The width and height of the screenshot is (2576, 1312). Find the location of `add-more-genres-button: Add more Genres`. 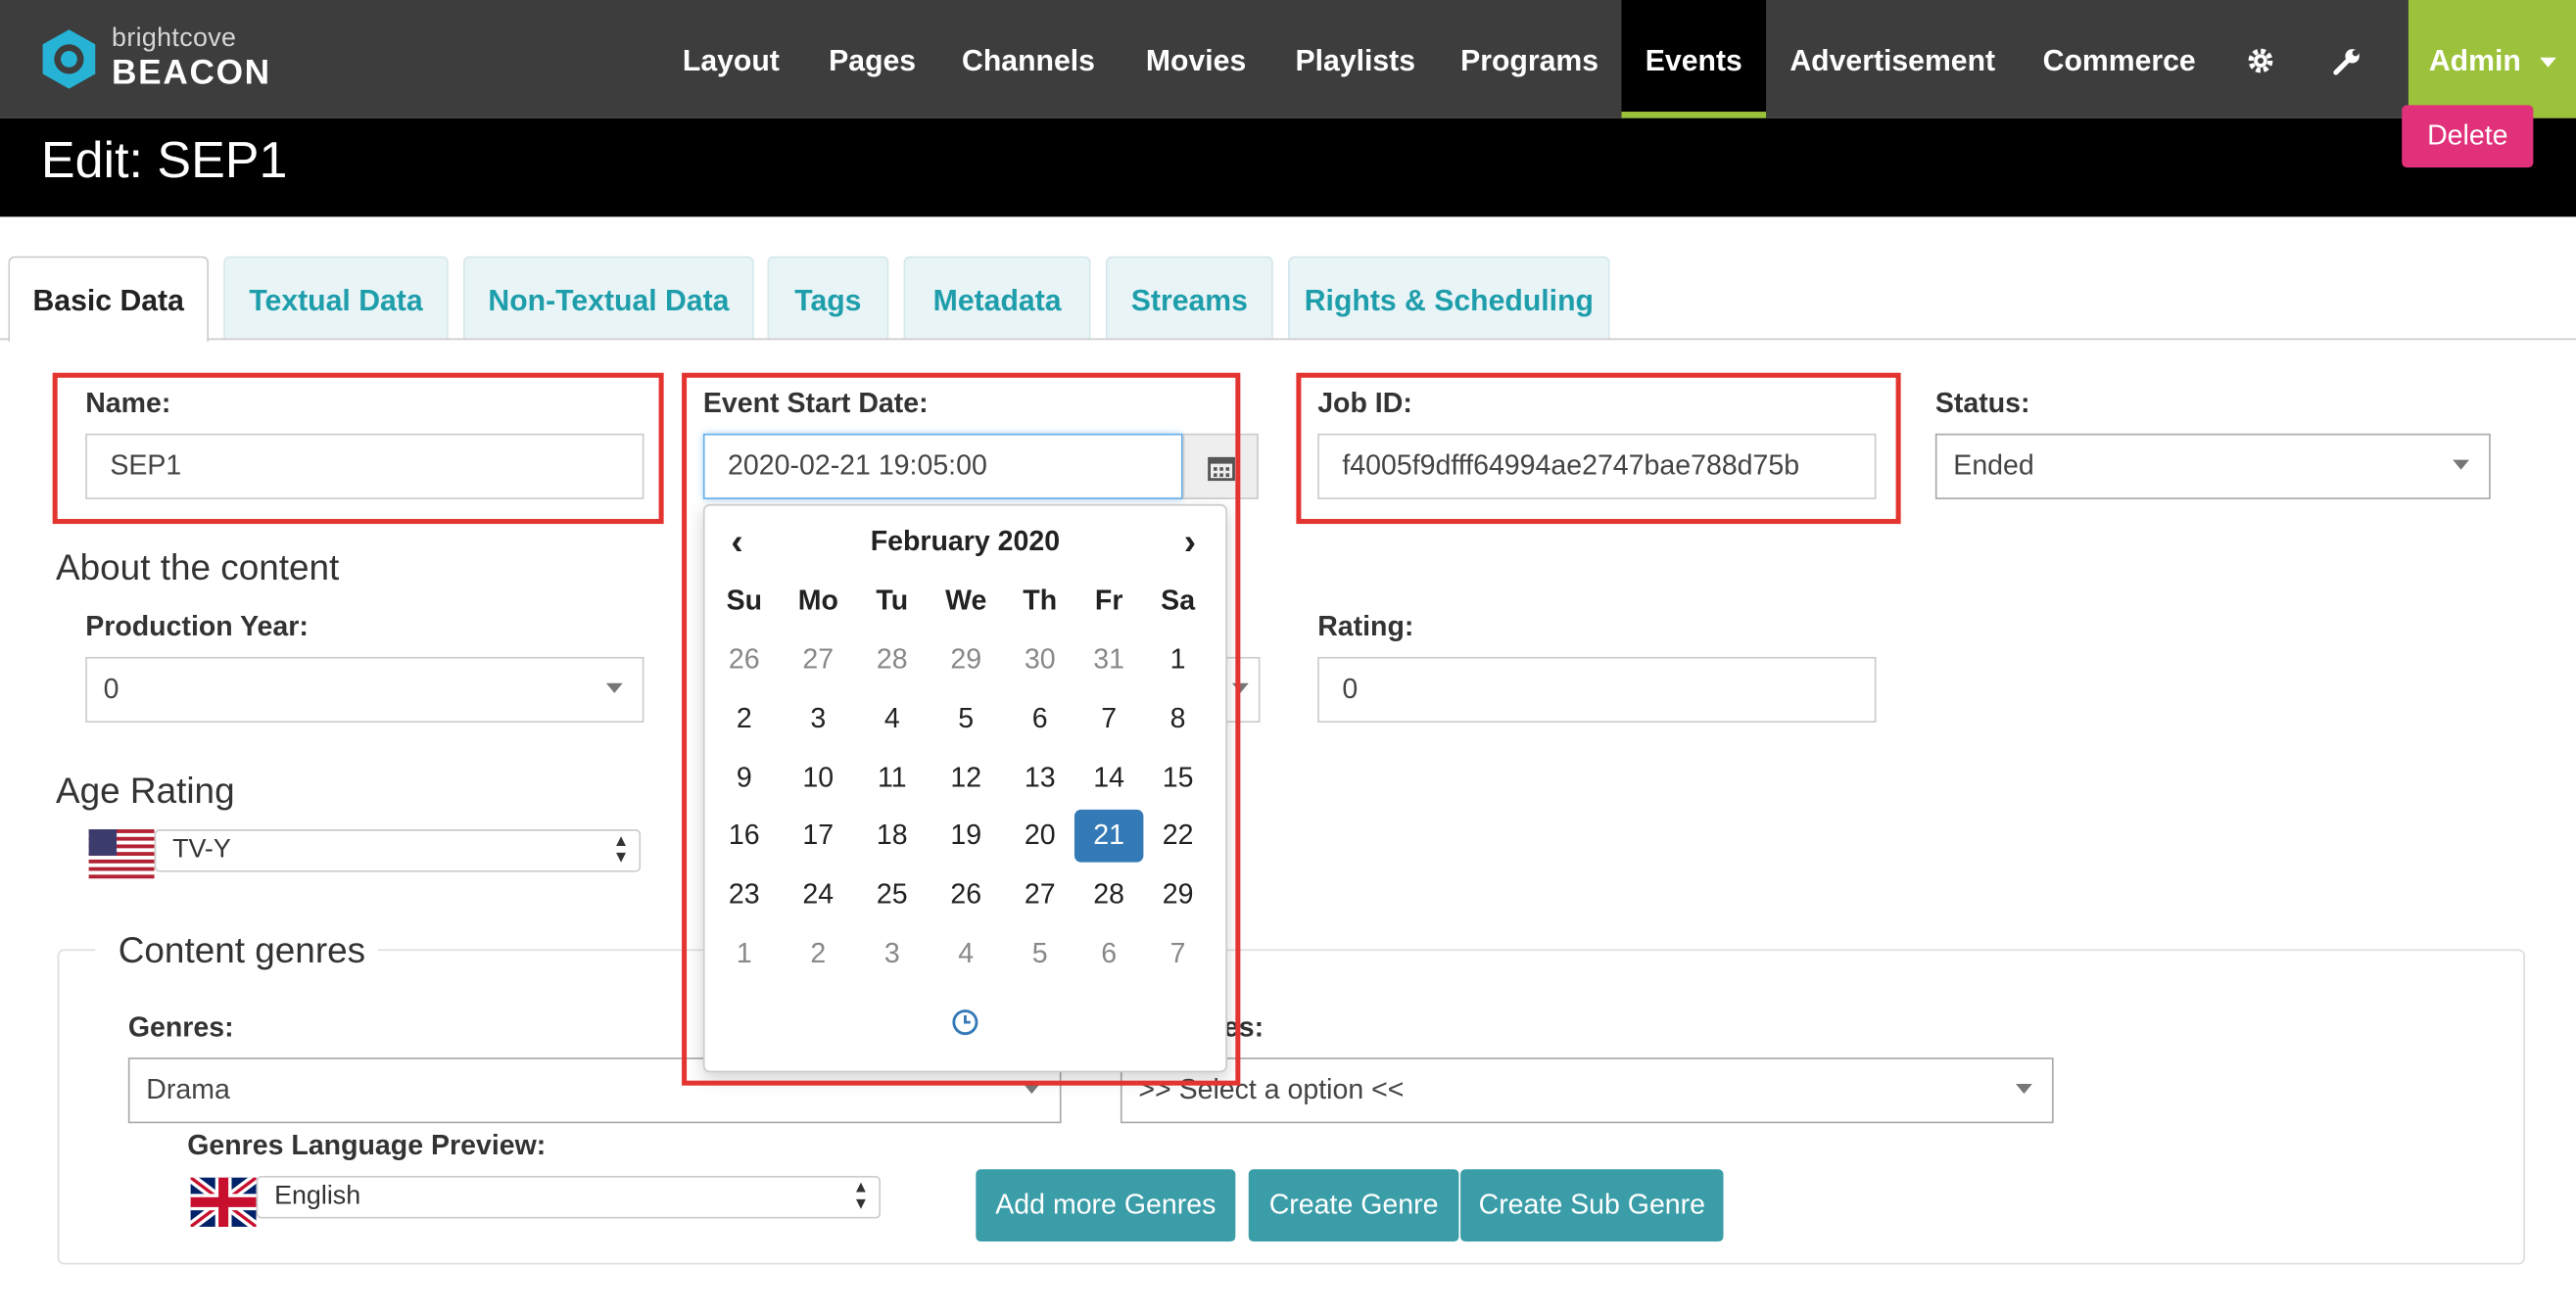

add-more-genres-button: Add more Genres is located at coordinates (1106, 1205).